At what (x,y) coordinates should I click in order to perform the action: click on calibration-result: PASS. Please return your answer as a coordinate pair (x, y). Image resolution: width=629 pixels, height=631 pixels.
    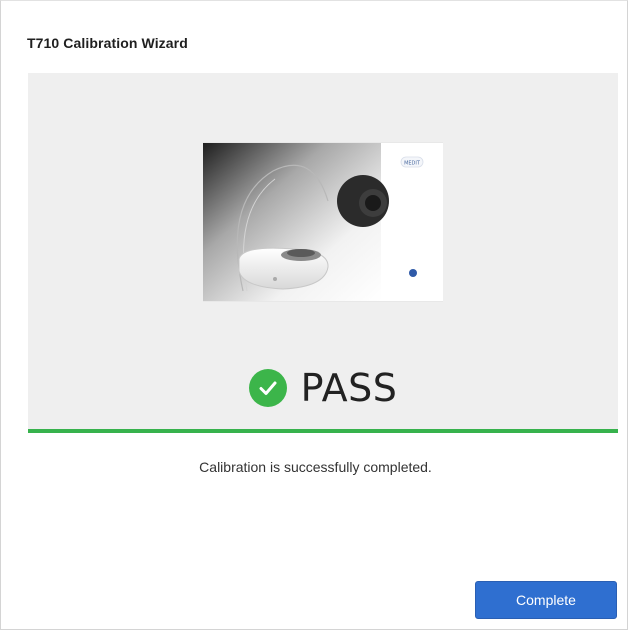
    Looking at the image, I should click on (323, 388).